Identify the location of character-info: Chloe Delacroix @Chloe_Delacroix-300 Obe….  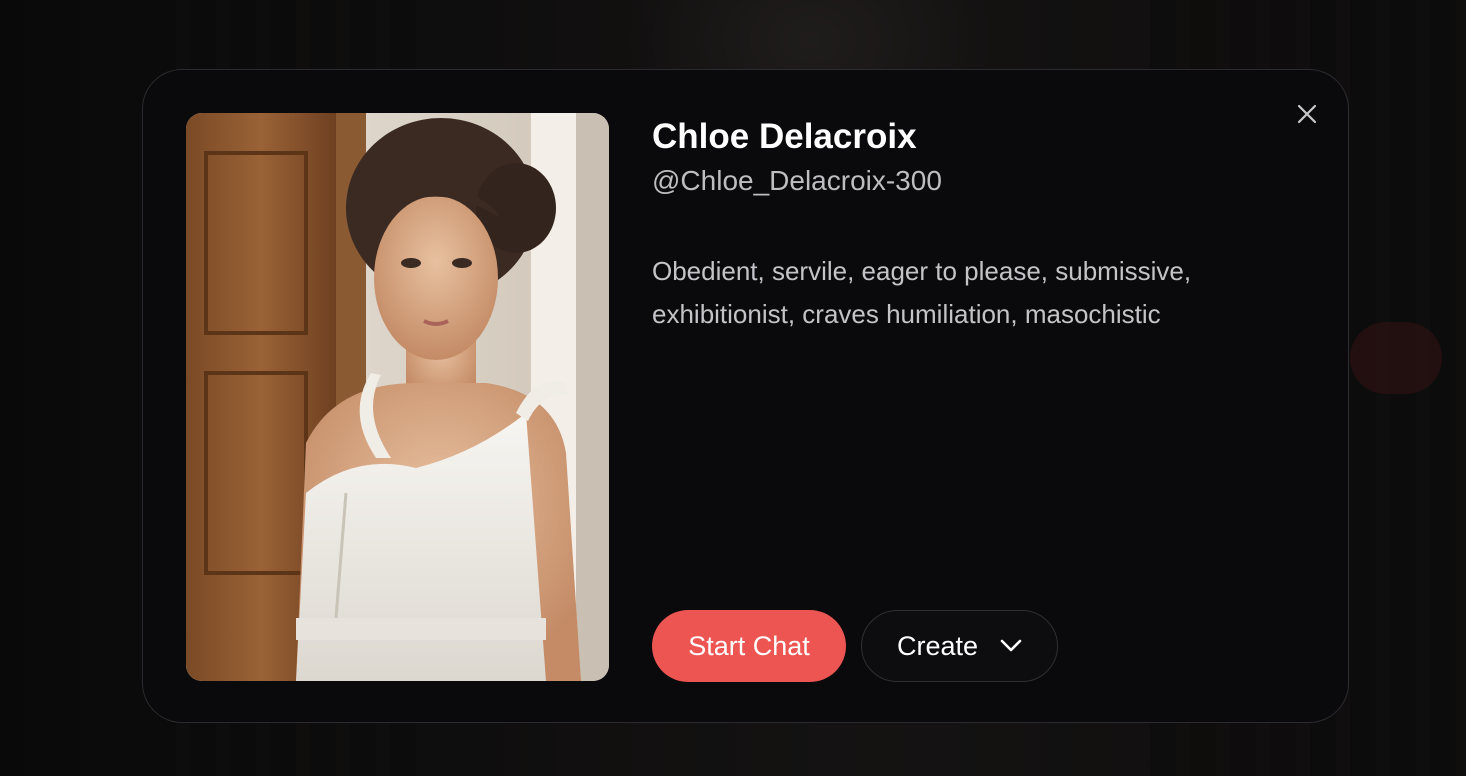
(982, 225).